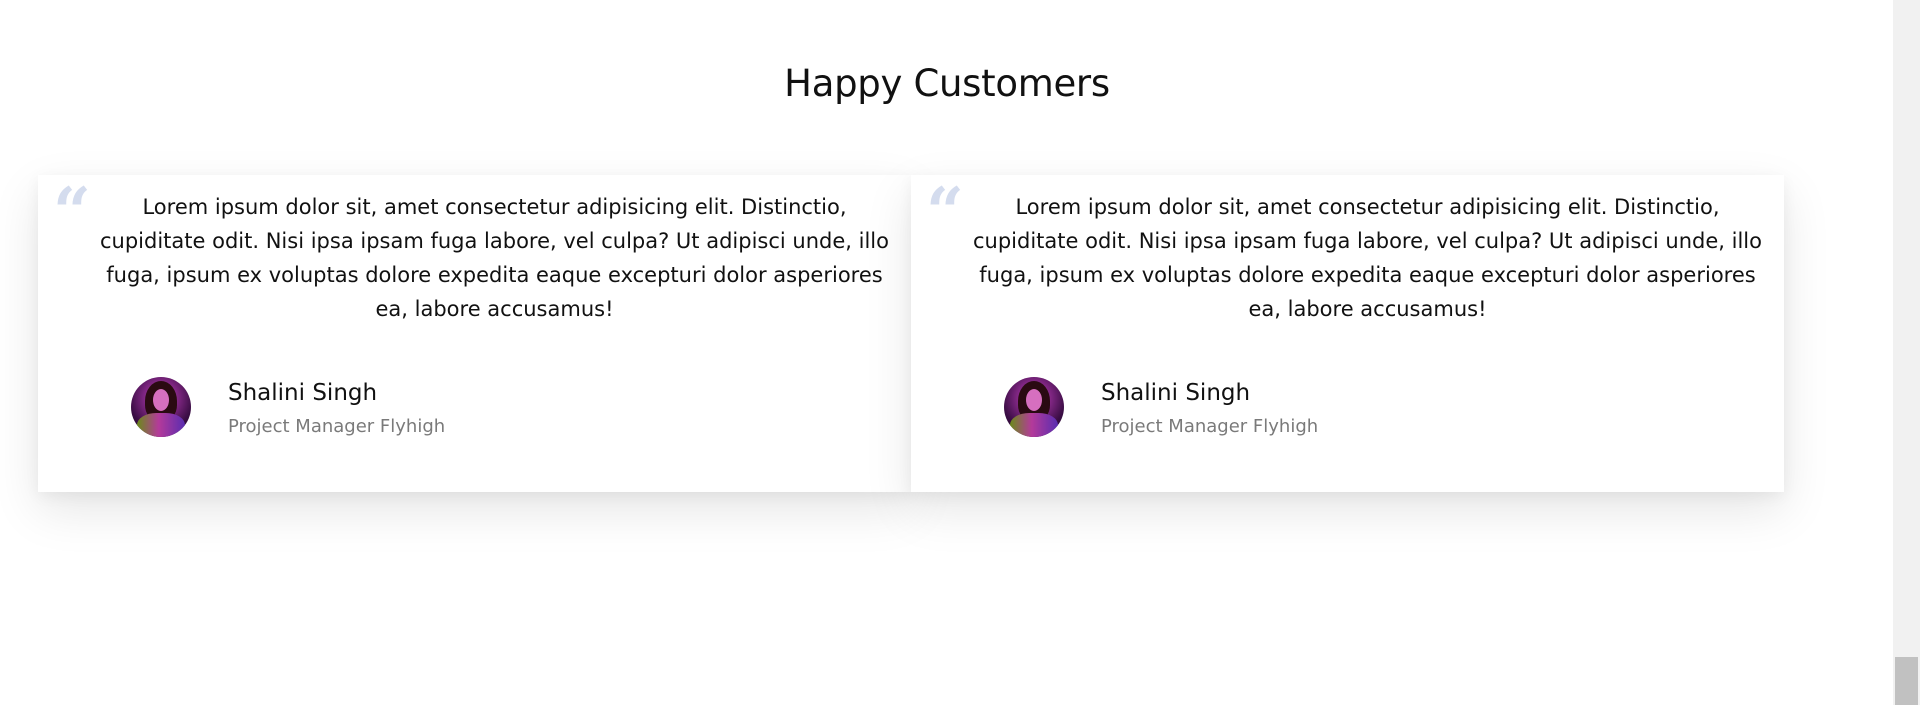 The height and width of the screenshot is (705, 1920). I want to click on scrollbar, so click(1906, 352).